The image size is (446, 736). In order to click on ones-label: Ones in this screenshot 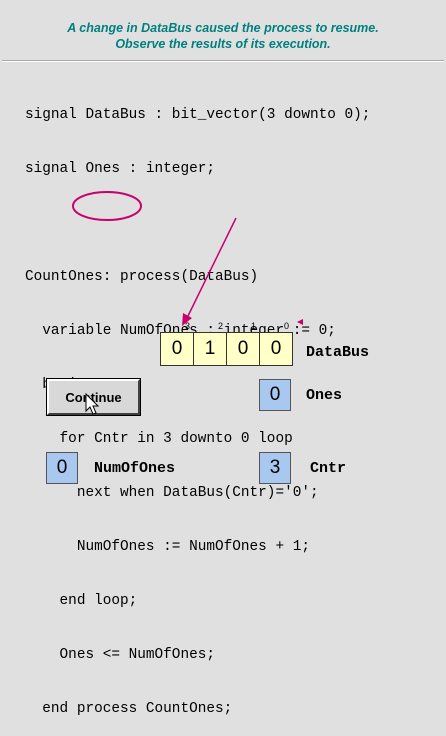, I will do `click(324, 395)`.